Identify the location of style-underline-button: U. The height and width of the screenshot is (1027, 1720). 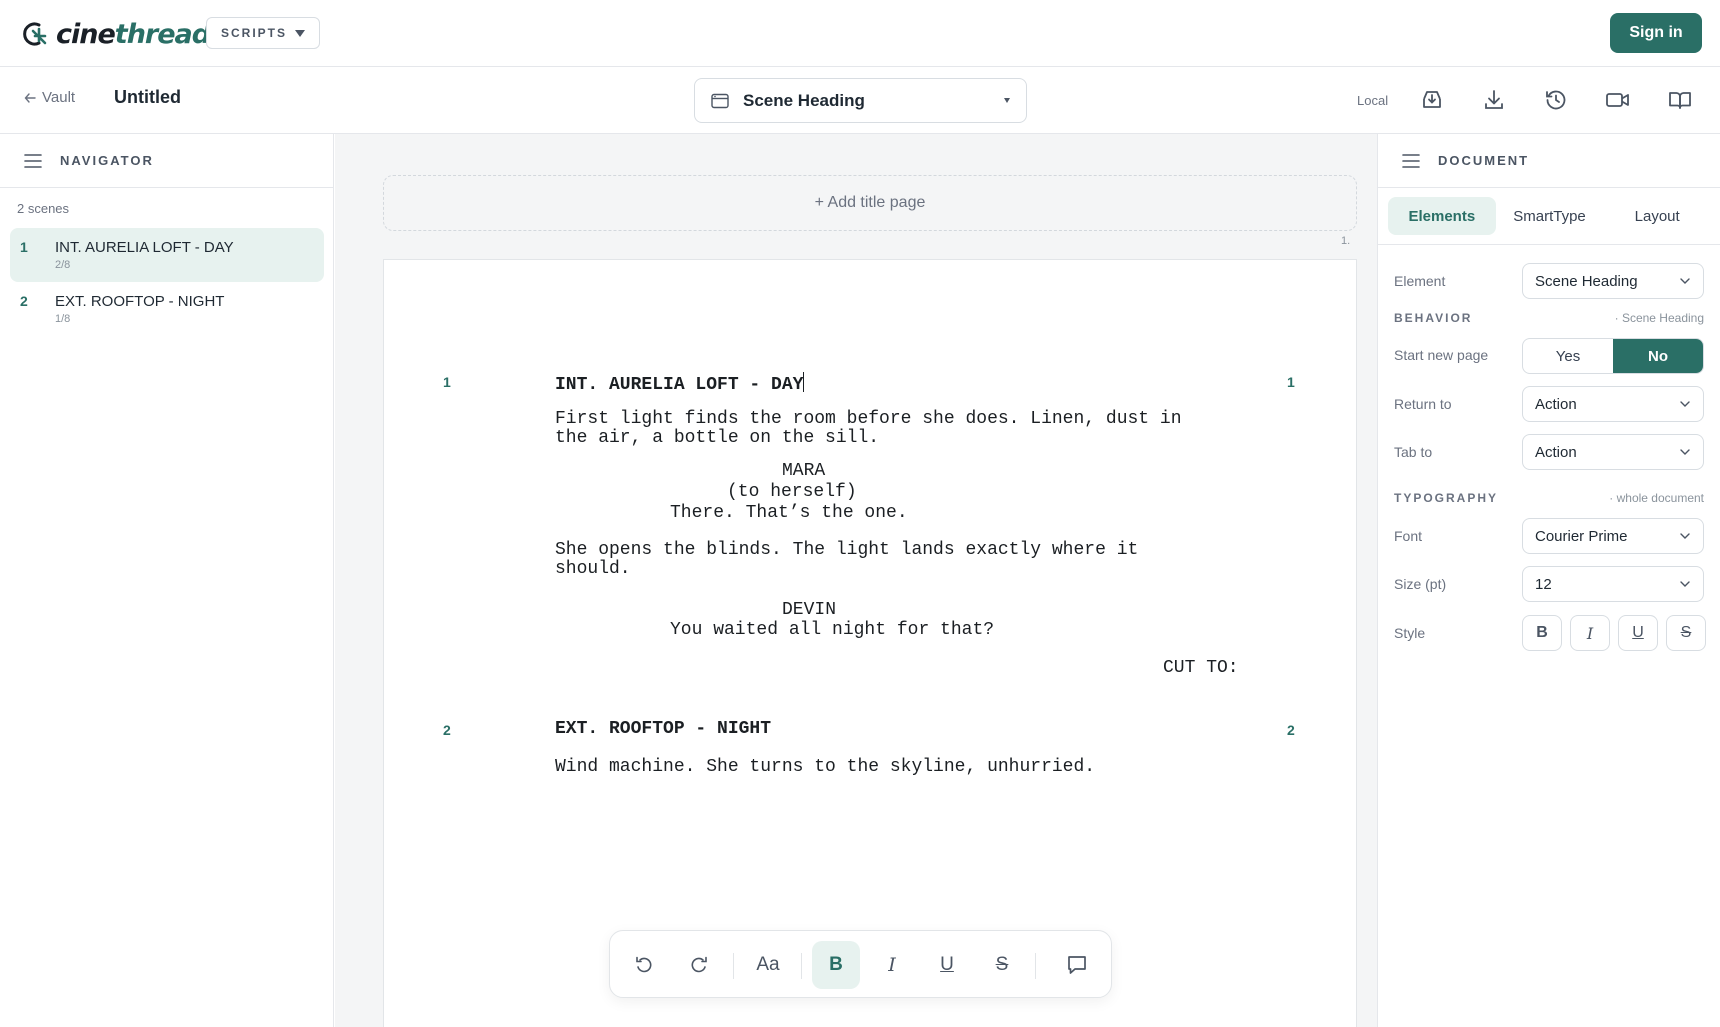
(1638, 633).